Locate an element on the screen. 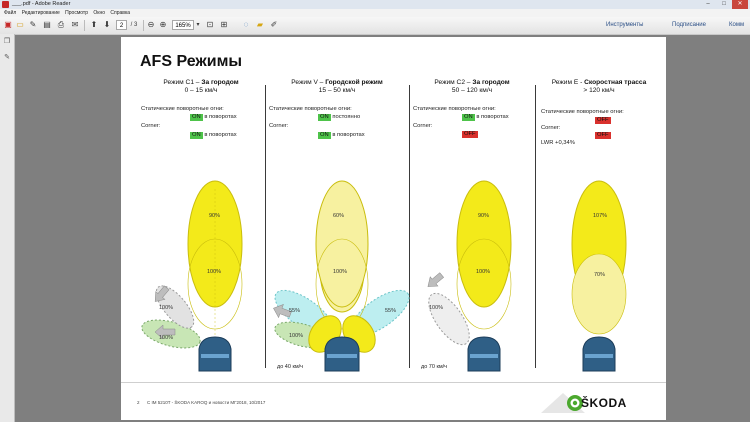  beam-percent: 70% is located at coordinates (600, 275).